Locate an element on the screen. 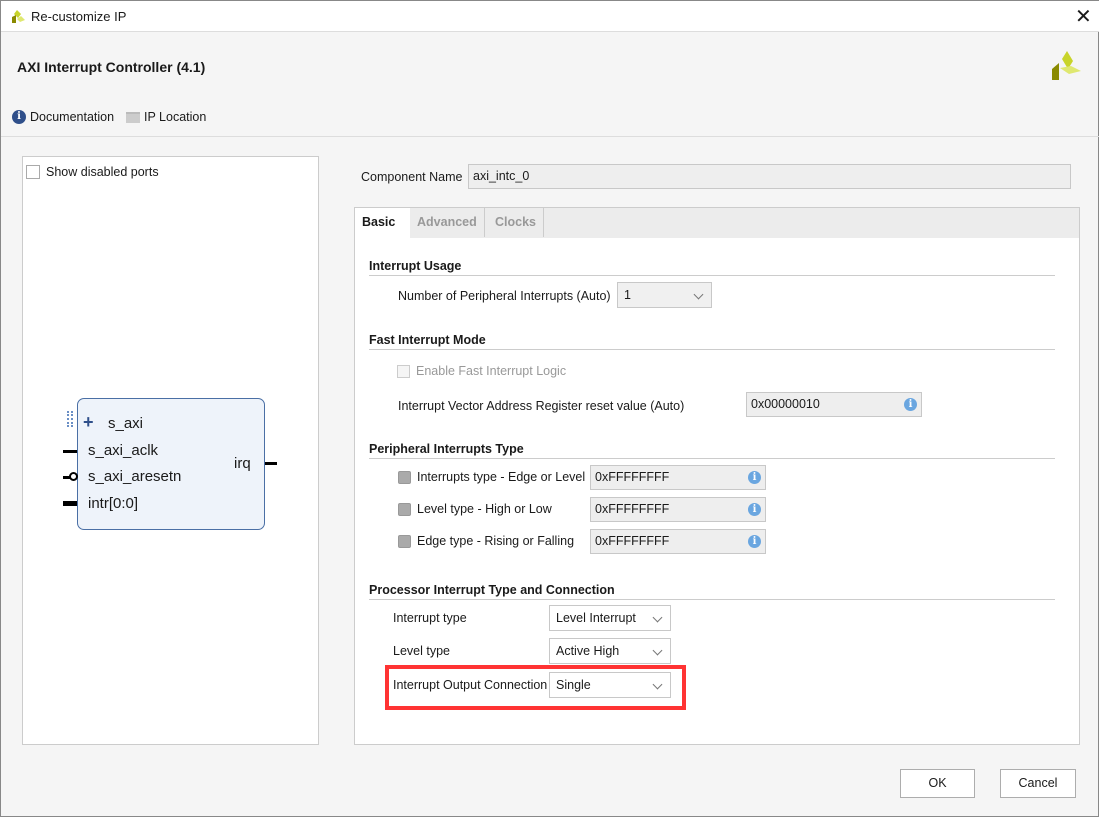 This screenshot has width=1099, height=817. invert-bubble is located at coordinates (73, 476).